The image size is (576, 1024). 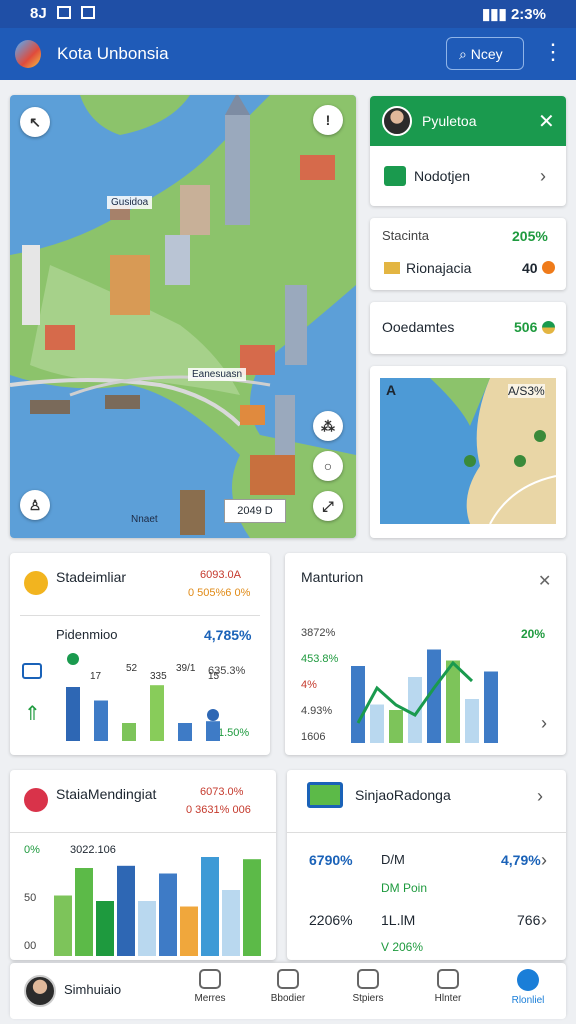 I want to click on chart-marker, so click(x=73, y=659).